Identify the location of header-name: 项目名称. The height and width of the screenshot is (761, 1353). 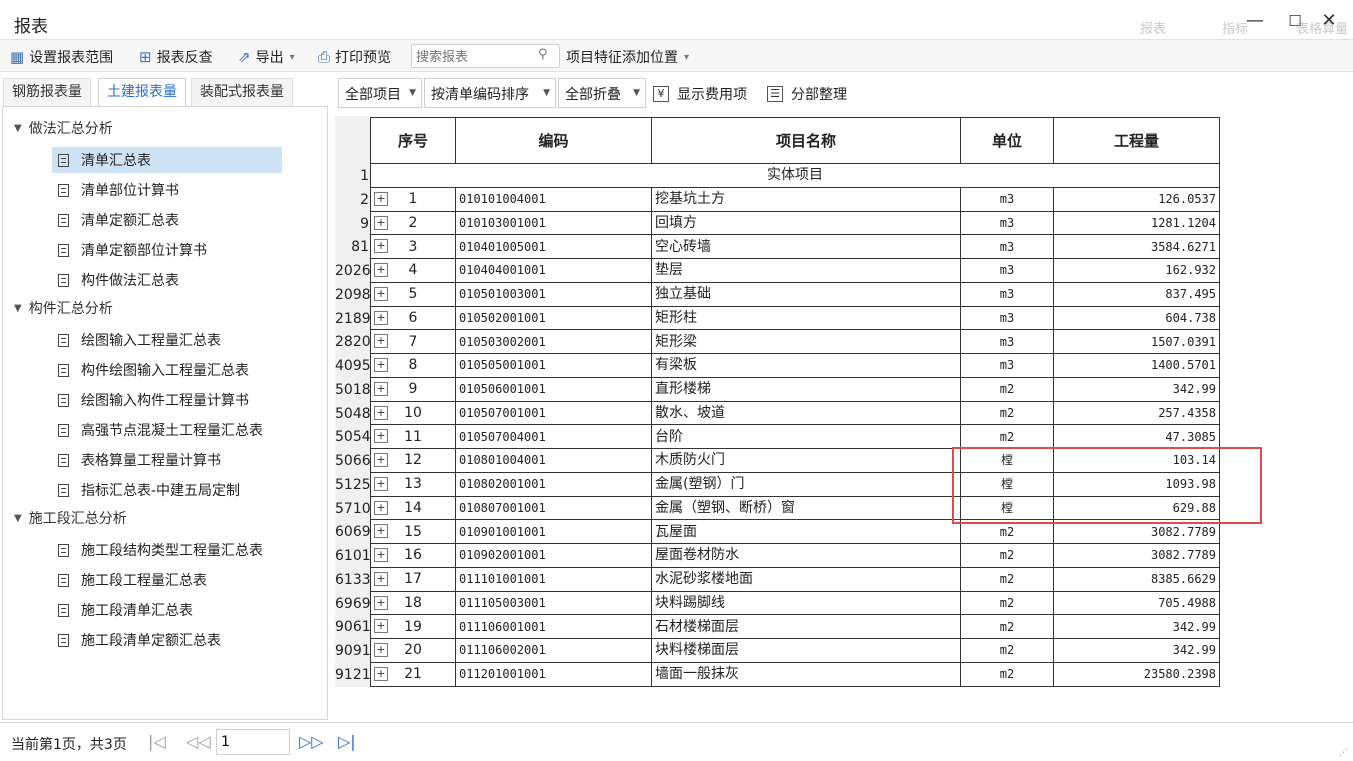
(806, 140).